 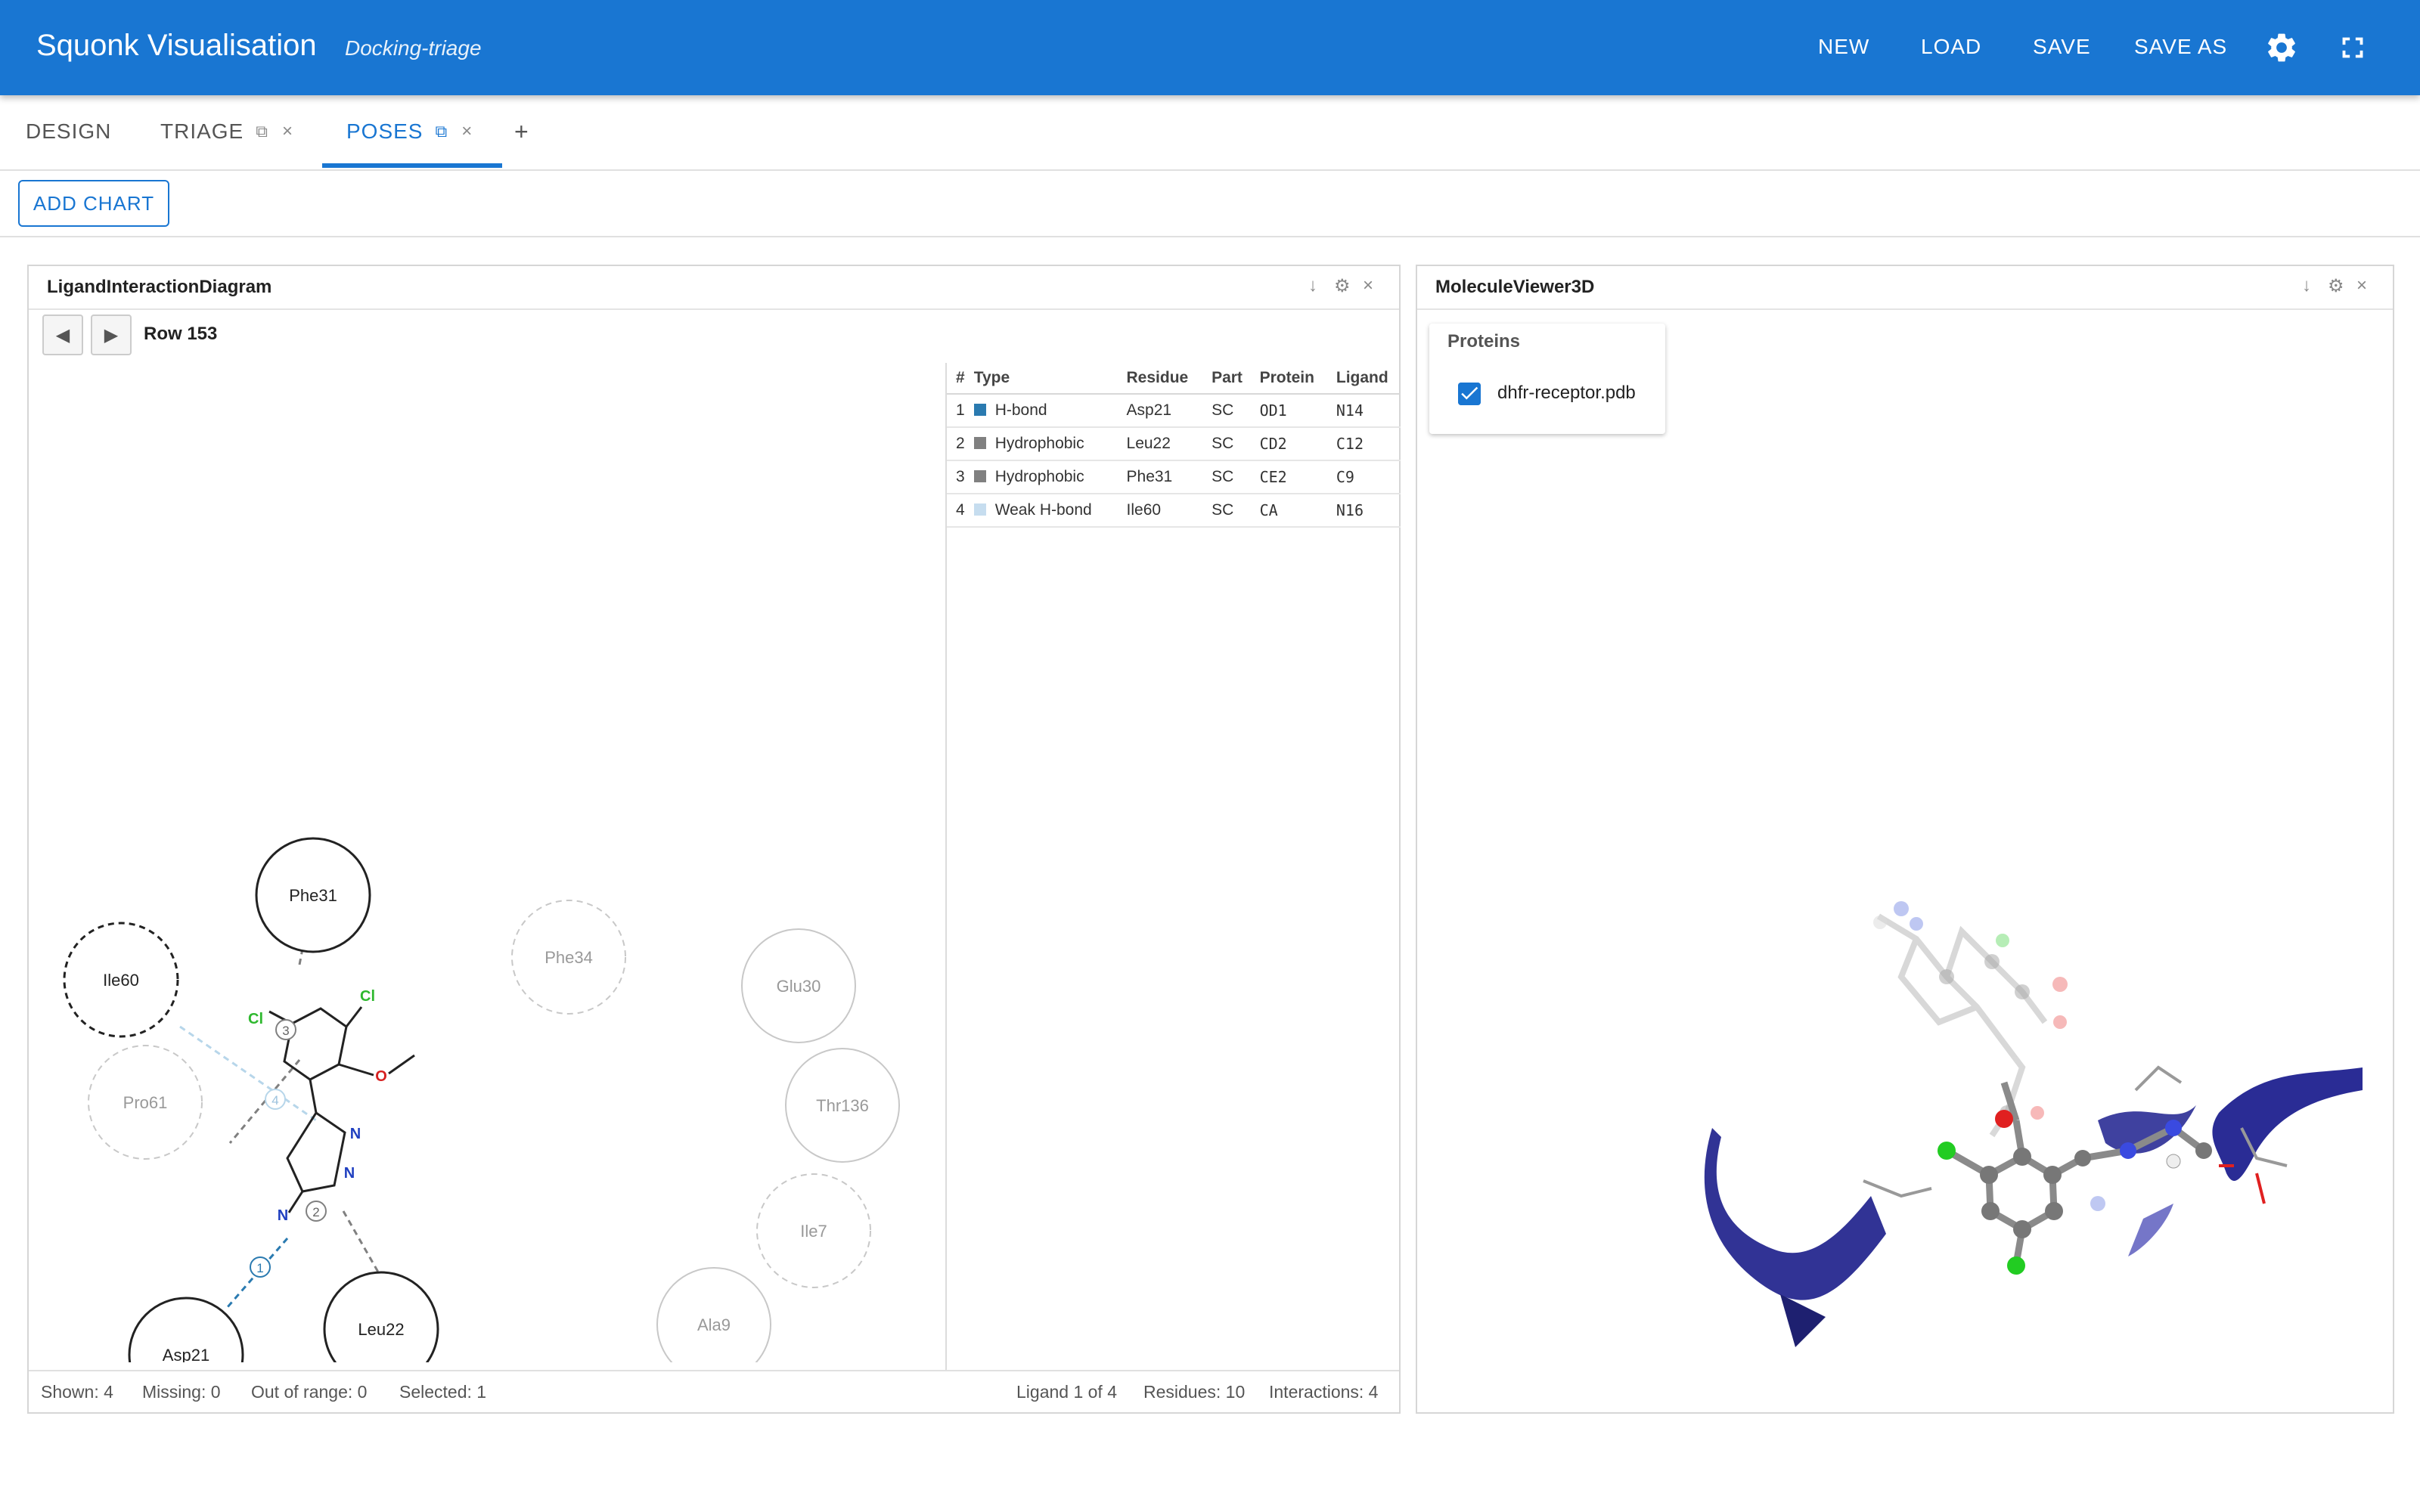 I want to click on new-button: NEW, so click(x=1843, y=47).